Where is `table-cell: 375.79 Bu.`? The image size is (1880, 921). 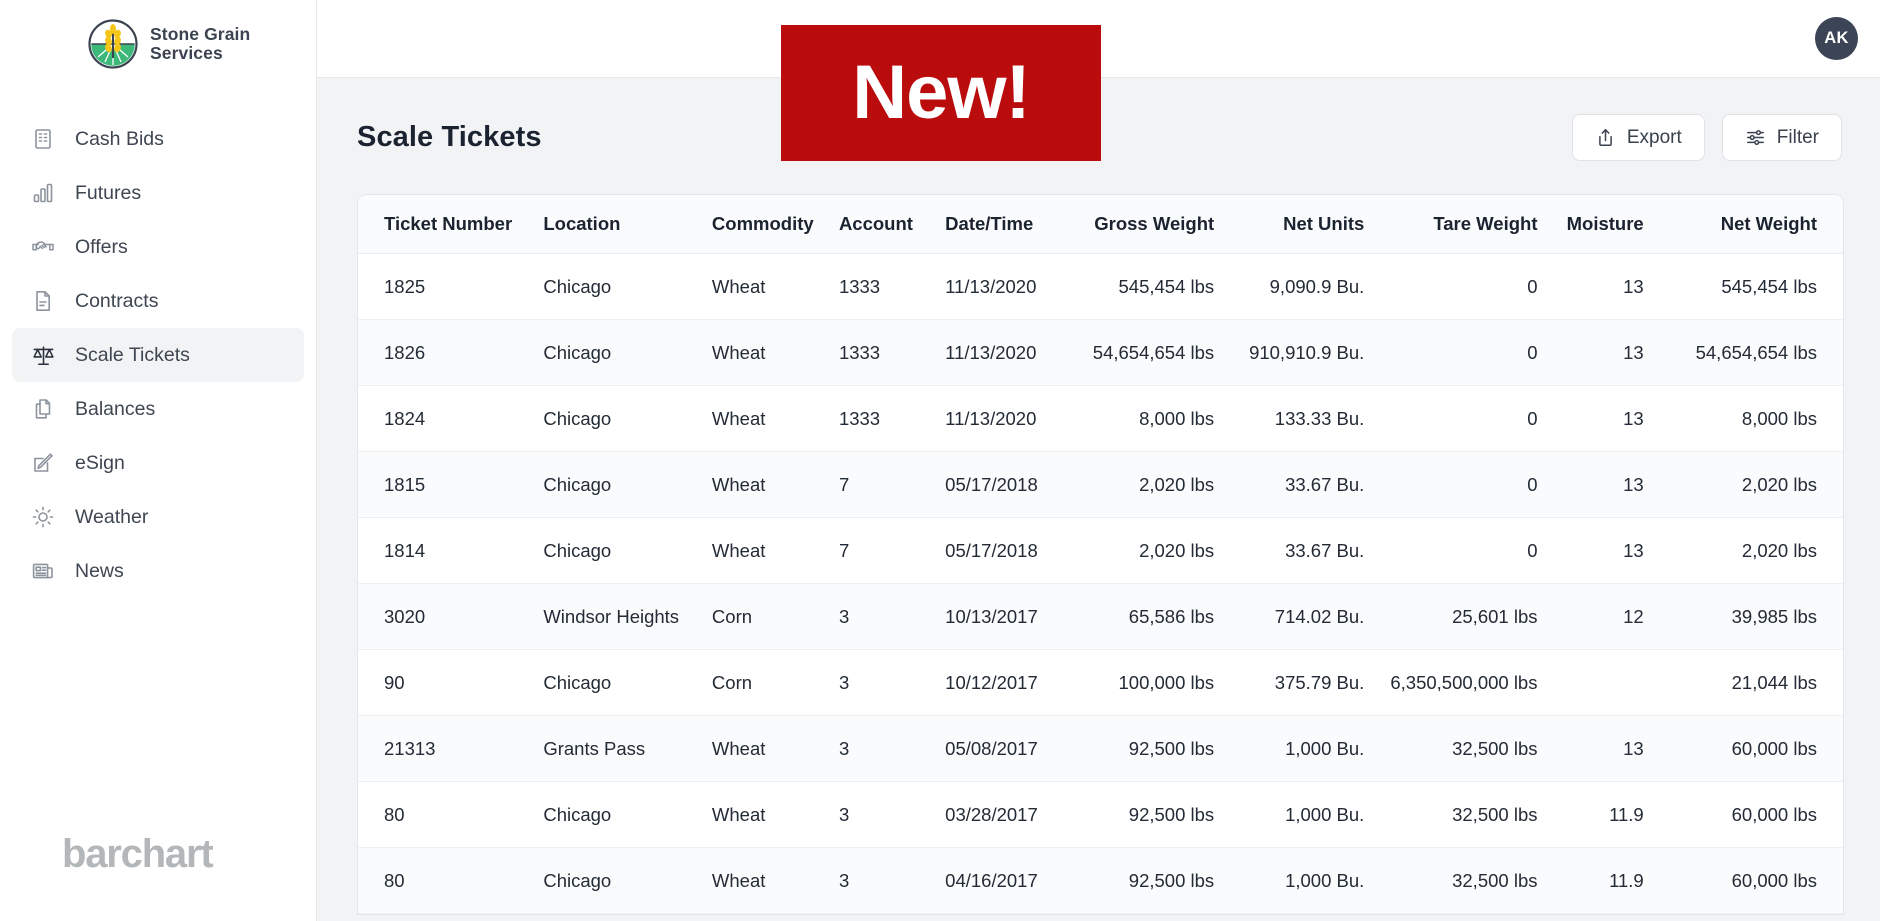
table-cell: 375.79 Bu. is located at coordinates (1315, 682).